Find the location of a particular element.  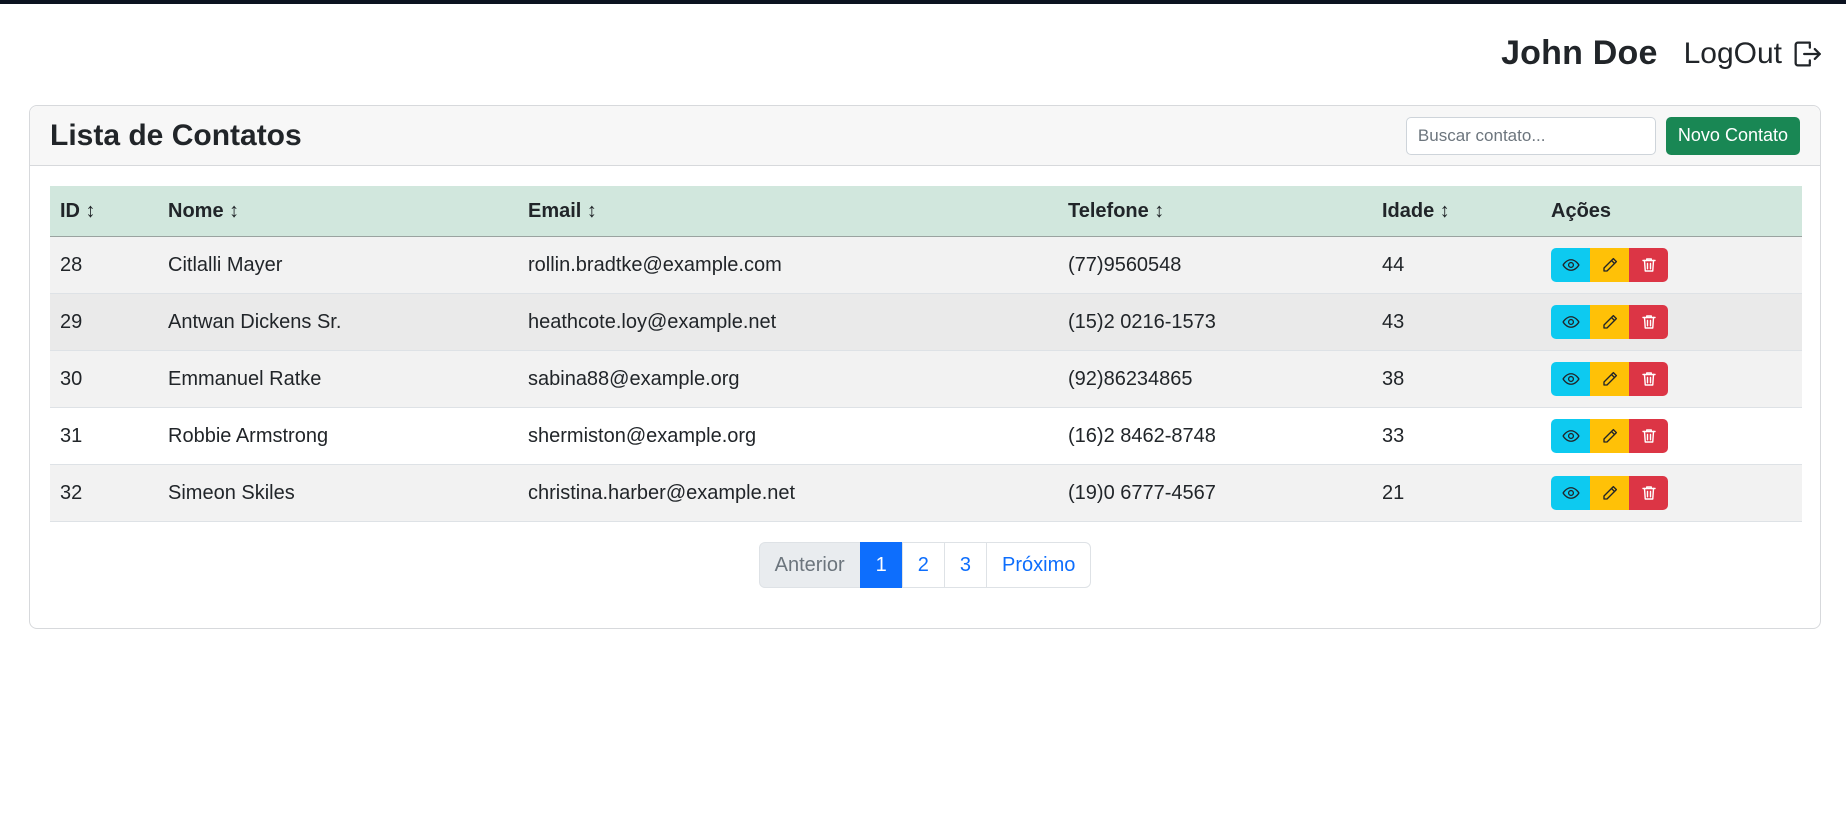

column-header-telefone: Telefone ↕ is located at coordinates (1215, 211).